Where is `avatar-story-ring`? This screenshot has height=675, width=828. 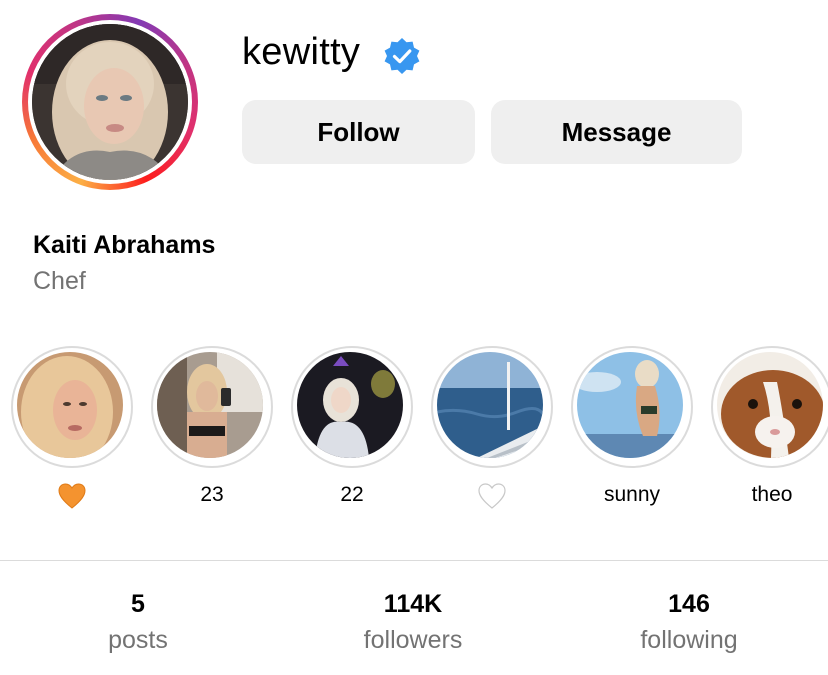
avatar-story-ring is located at coordinates (110, 102).